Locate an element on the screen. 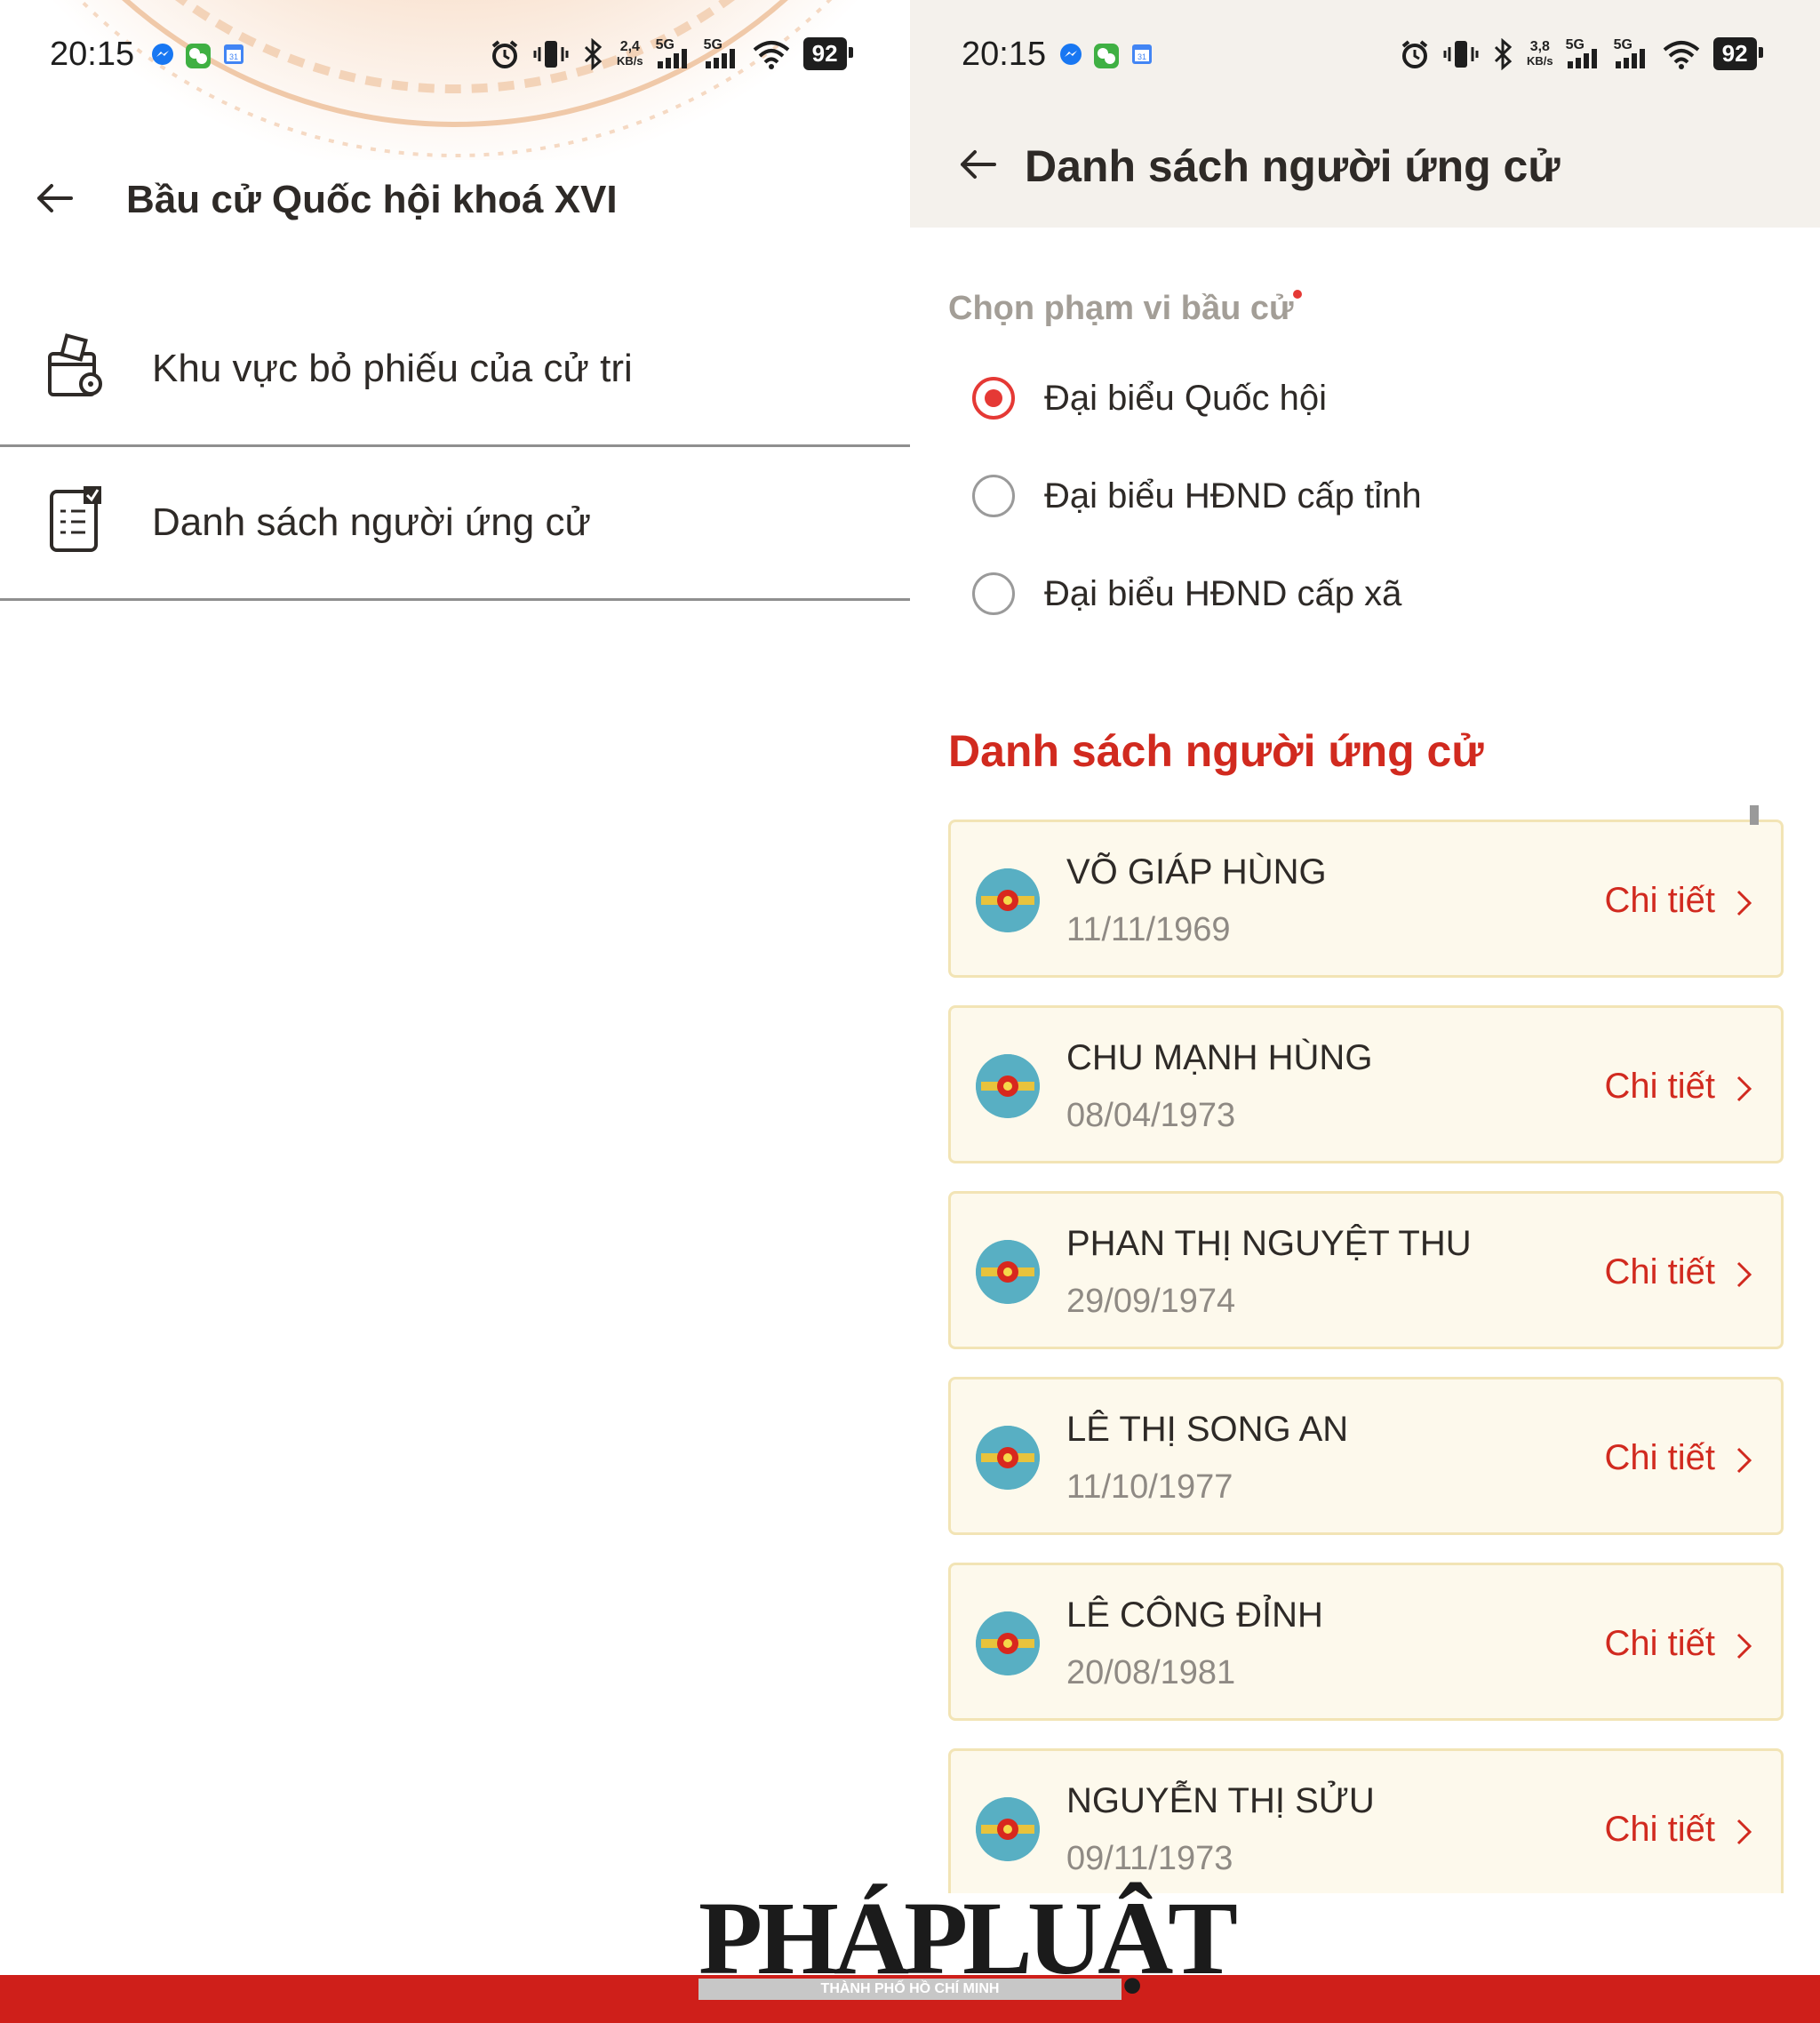 The image size is (1820, 2023). candidate-list-heading: Danh sách người ứng cử is located at coordinates (1216, 751).